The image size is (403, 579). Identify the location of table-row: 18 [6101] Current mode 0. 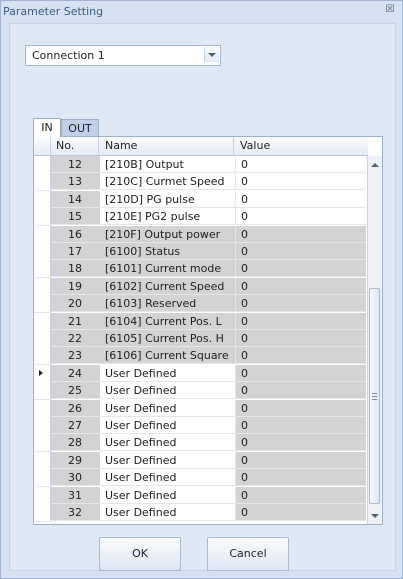
(201, 269).